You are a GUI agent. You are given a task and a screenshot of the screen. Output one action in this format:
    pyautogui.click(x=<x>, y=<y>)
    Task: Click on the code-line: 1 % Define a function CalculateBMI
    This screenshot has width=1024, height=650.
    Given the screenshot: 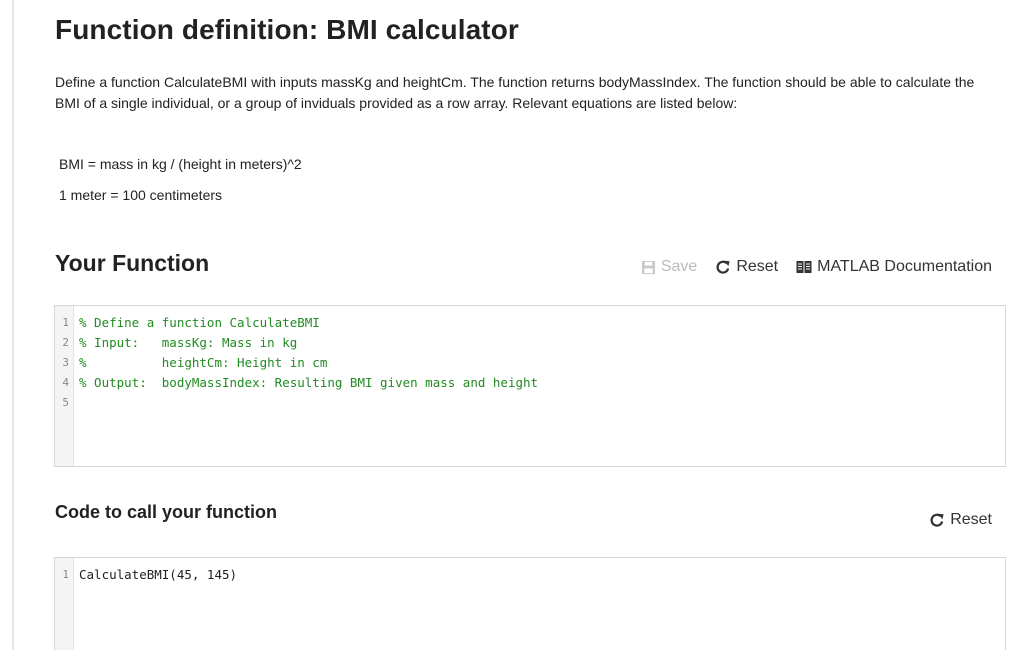 What is the action you would take?
    pyautogui.click(x=530, y=323)
    